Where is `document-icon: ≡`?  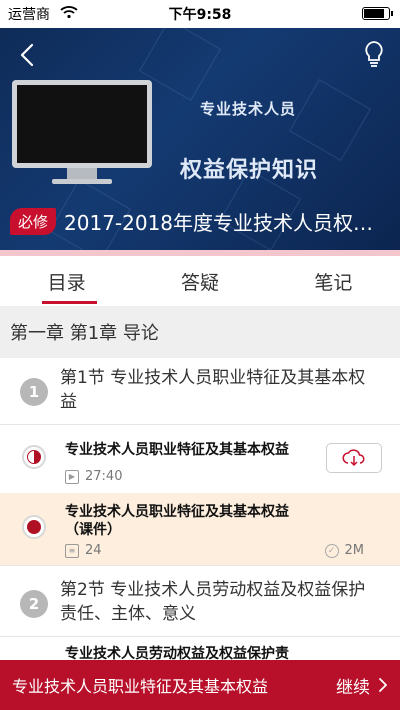 document-icon: ≡ is located at coordinates (72, 550).